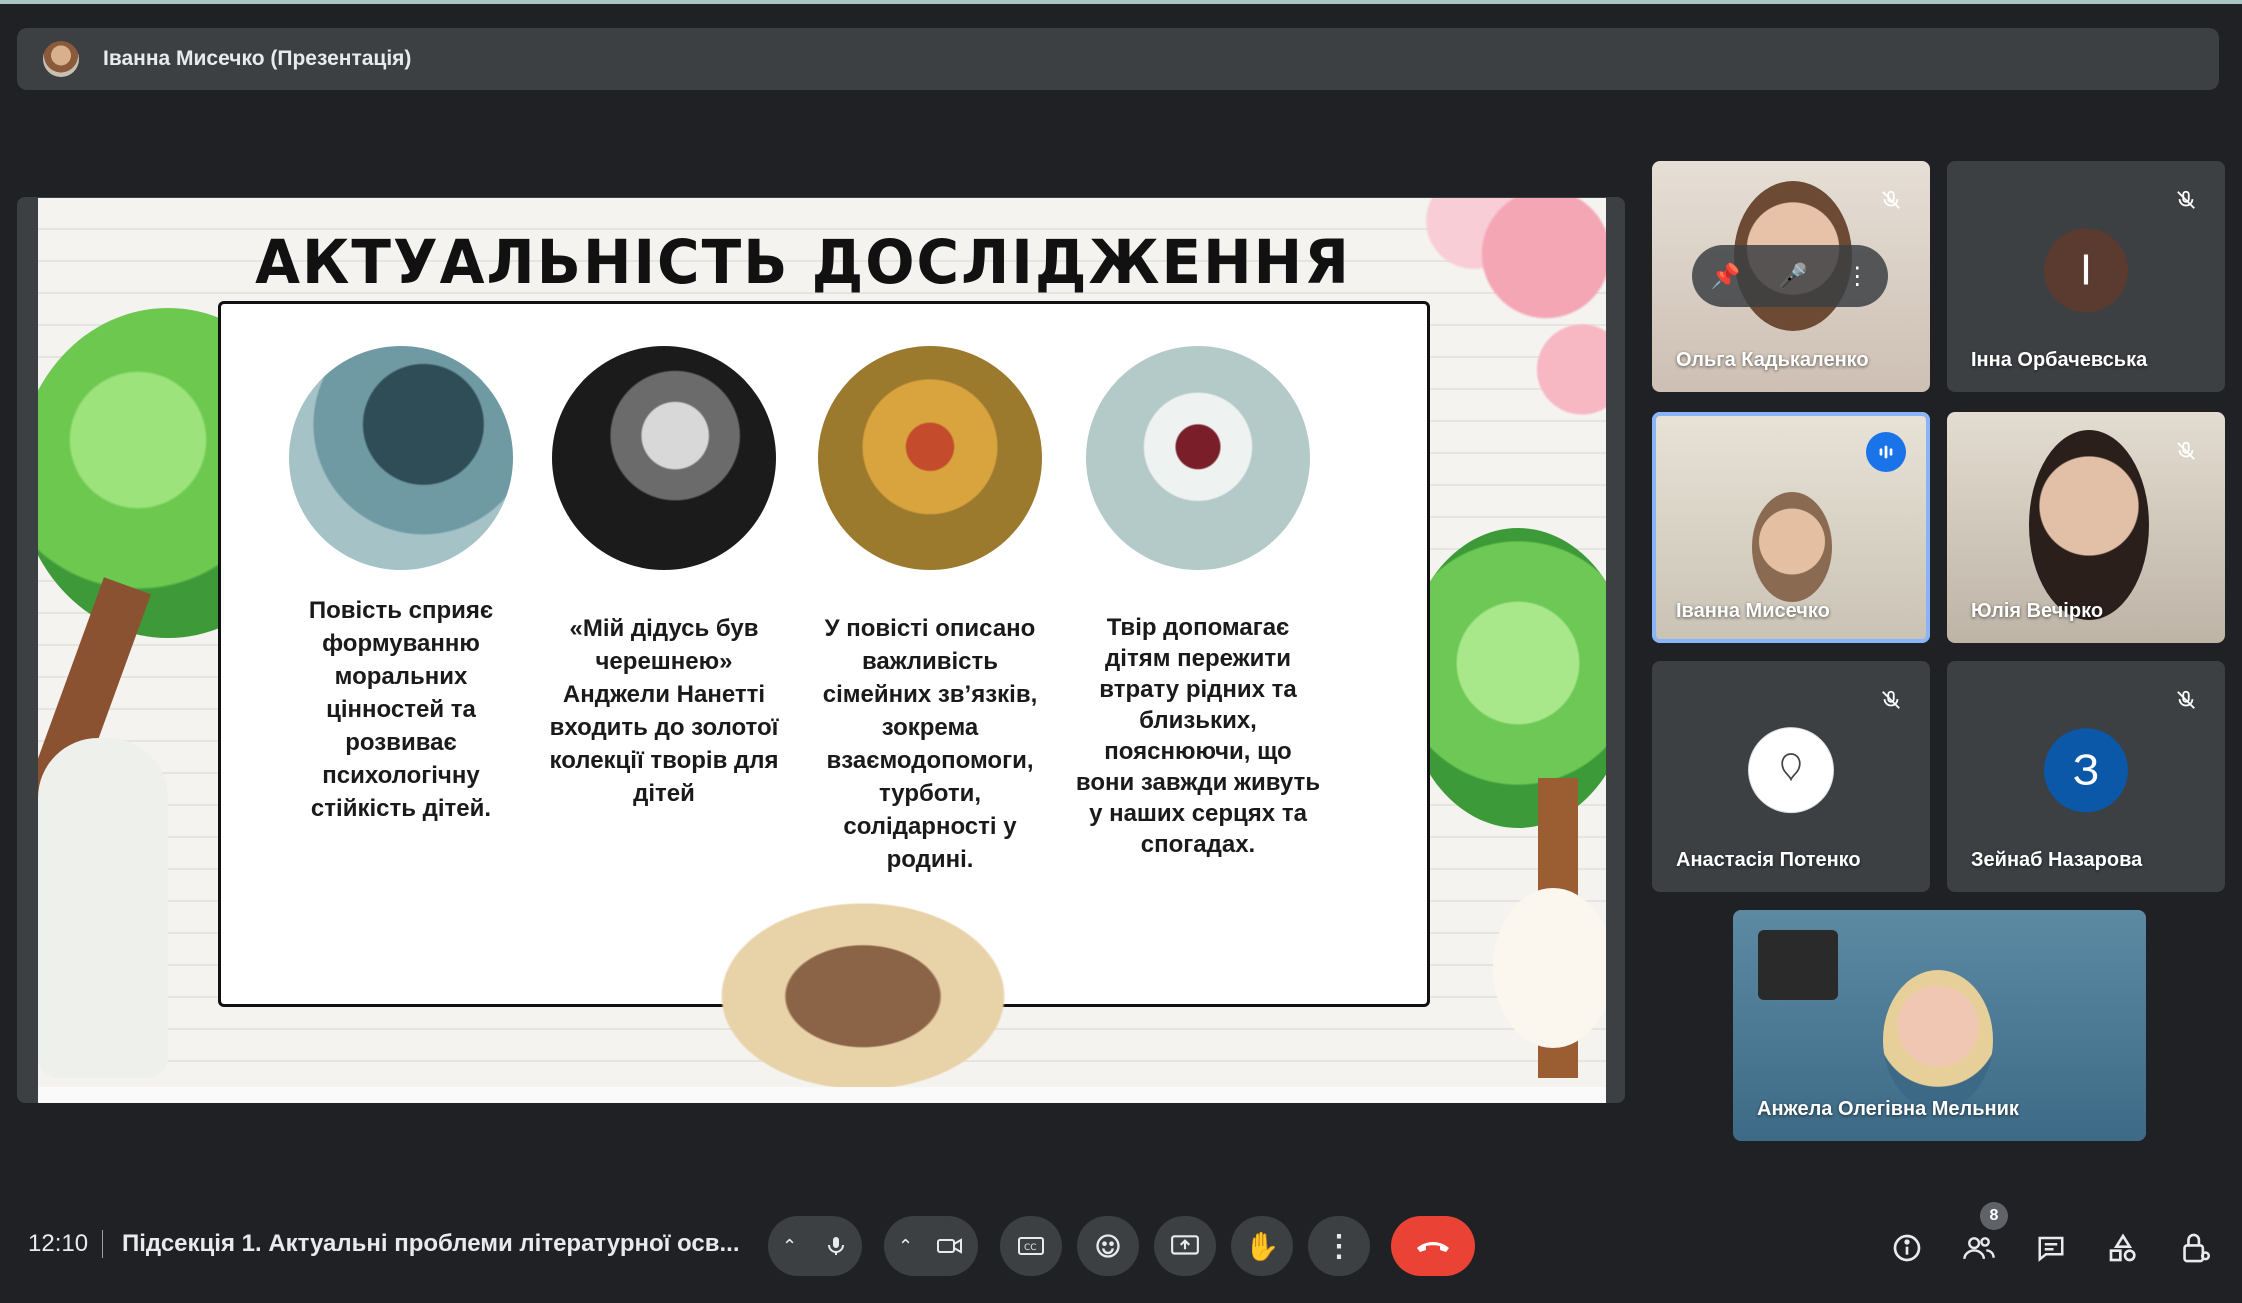 The height and width of the screenshot is (1303, 2242). I want to click on participant-tile: І Інна Орбачевська, so click(2086, 276).